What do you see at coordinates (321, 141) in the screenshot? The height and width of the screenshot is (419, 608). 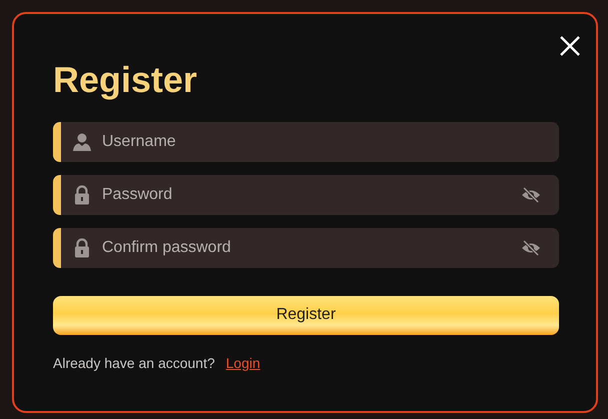 I see `text-input: Username` at bounding box center [321, 141].